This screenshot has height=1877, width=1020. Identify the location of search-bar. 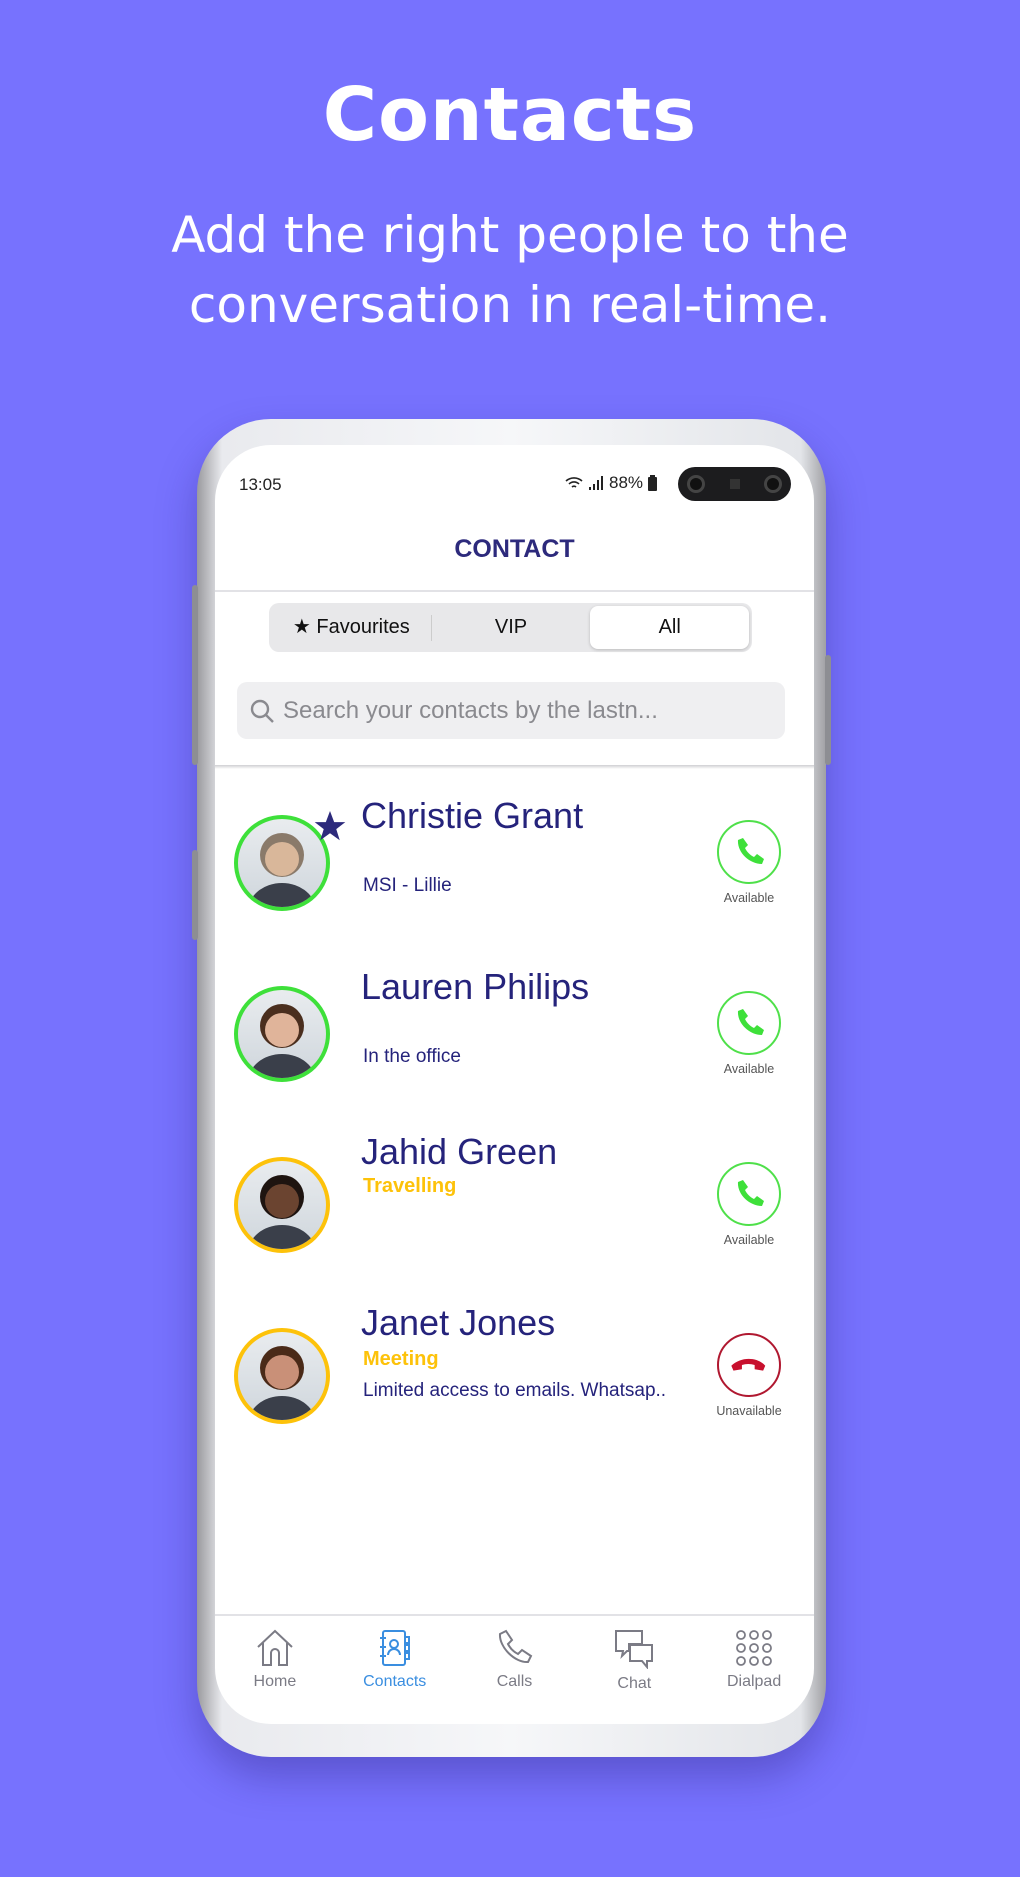
(511, 710).